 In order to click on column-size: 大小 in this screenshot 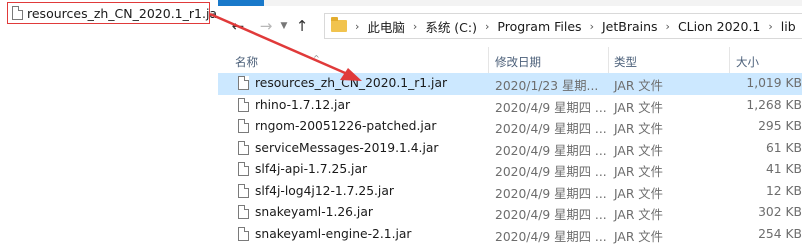, I will do `click(747, 62)`.